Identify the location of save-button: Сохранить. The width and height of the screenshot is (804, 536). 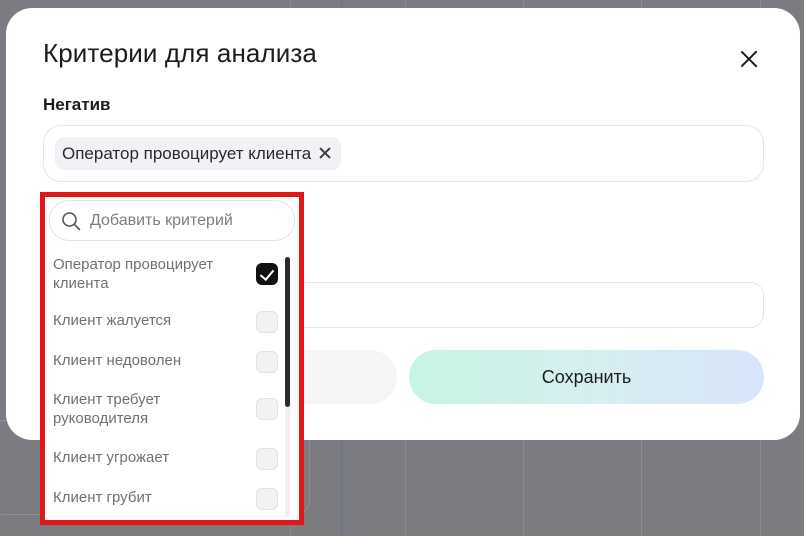
(586, 377).